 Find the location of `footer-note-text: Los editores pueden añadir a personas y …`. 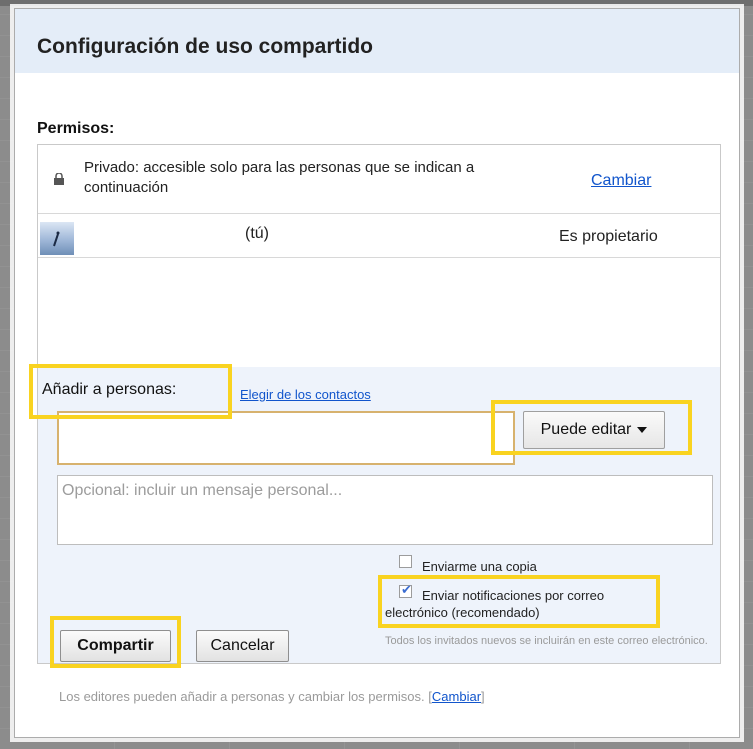

footer-note-text: Los editores pueden añadir a personas y … is located at coordinates (242, 696).